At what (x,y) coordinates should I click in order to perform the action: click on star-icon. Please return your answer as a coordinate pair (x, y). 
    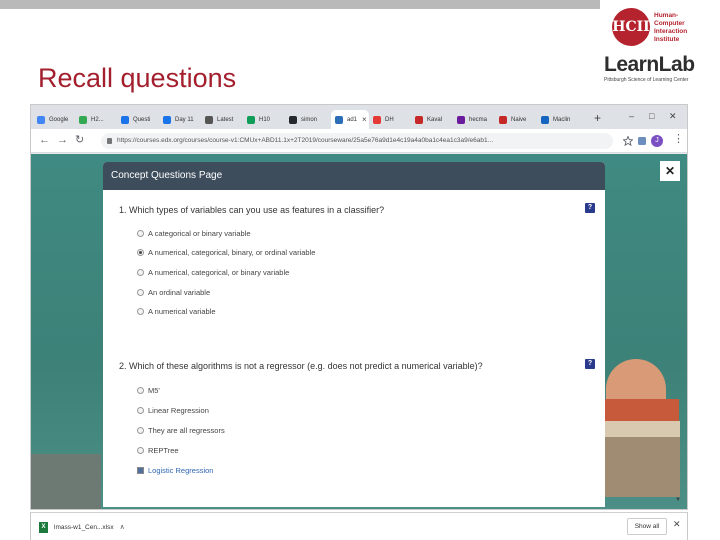
    Looking at the image, I should click on (628, 141).